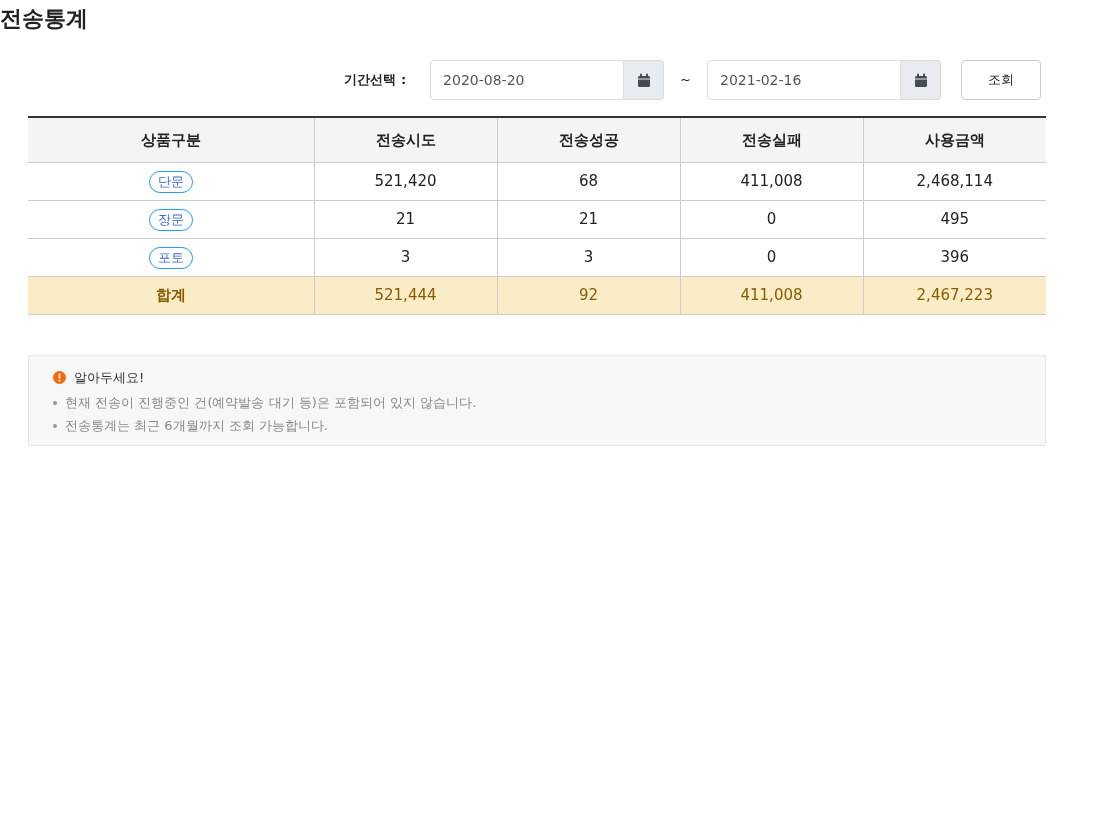  Describe the element at coordinates (375, 80) in the screenshot. I see `period-label: 기간선택 :` at that location.